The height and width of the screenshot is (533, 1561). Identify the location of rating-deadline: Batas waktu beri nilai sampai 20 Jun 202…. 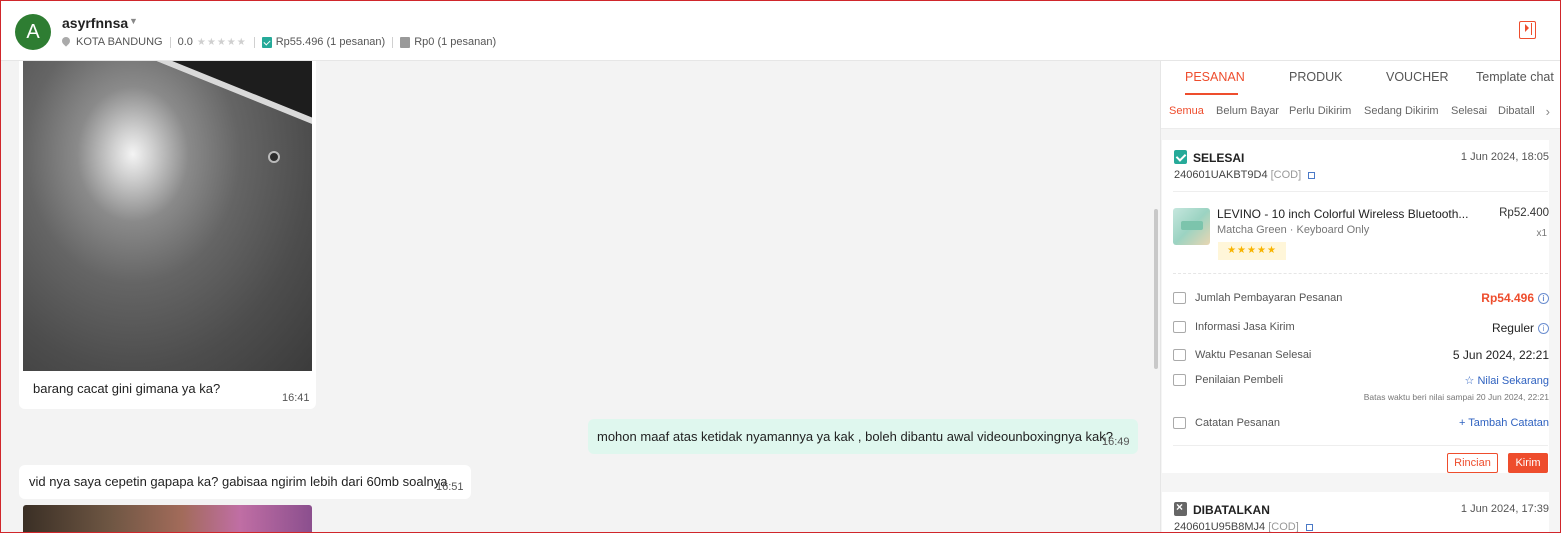
(1456, 397).